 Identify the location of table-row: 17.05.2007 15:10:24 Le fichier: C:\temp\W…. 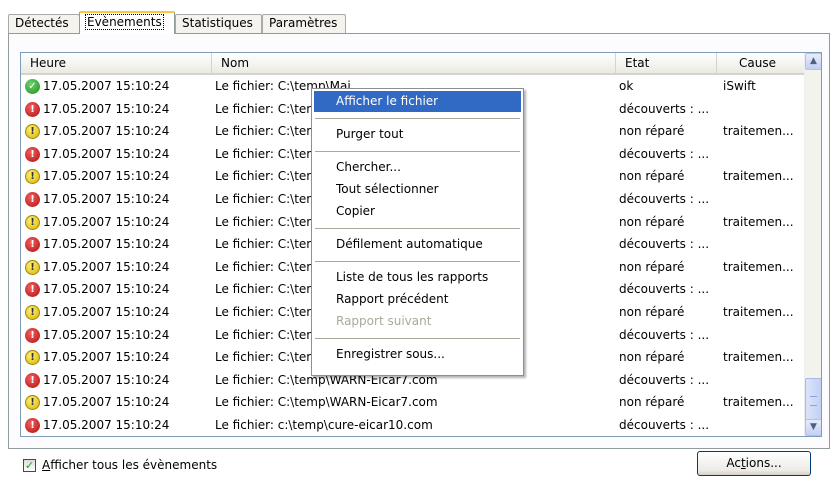
(413, 402).